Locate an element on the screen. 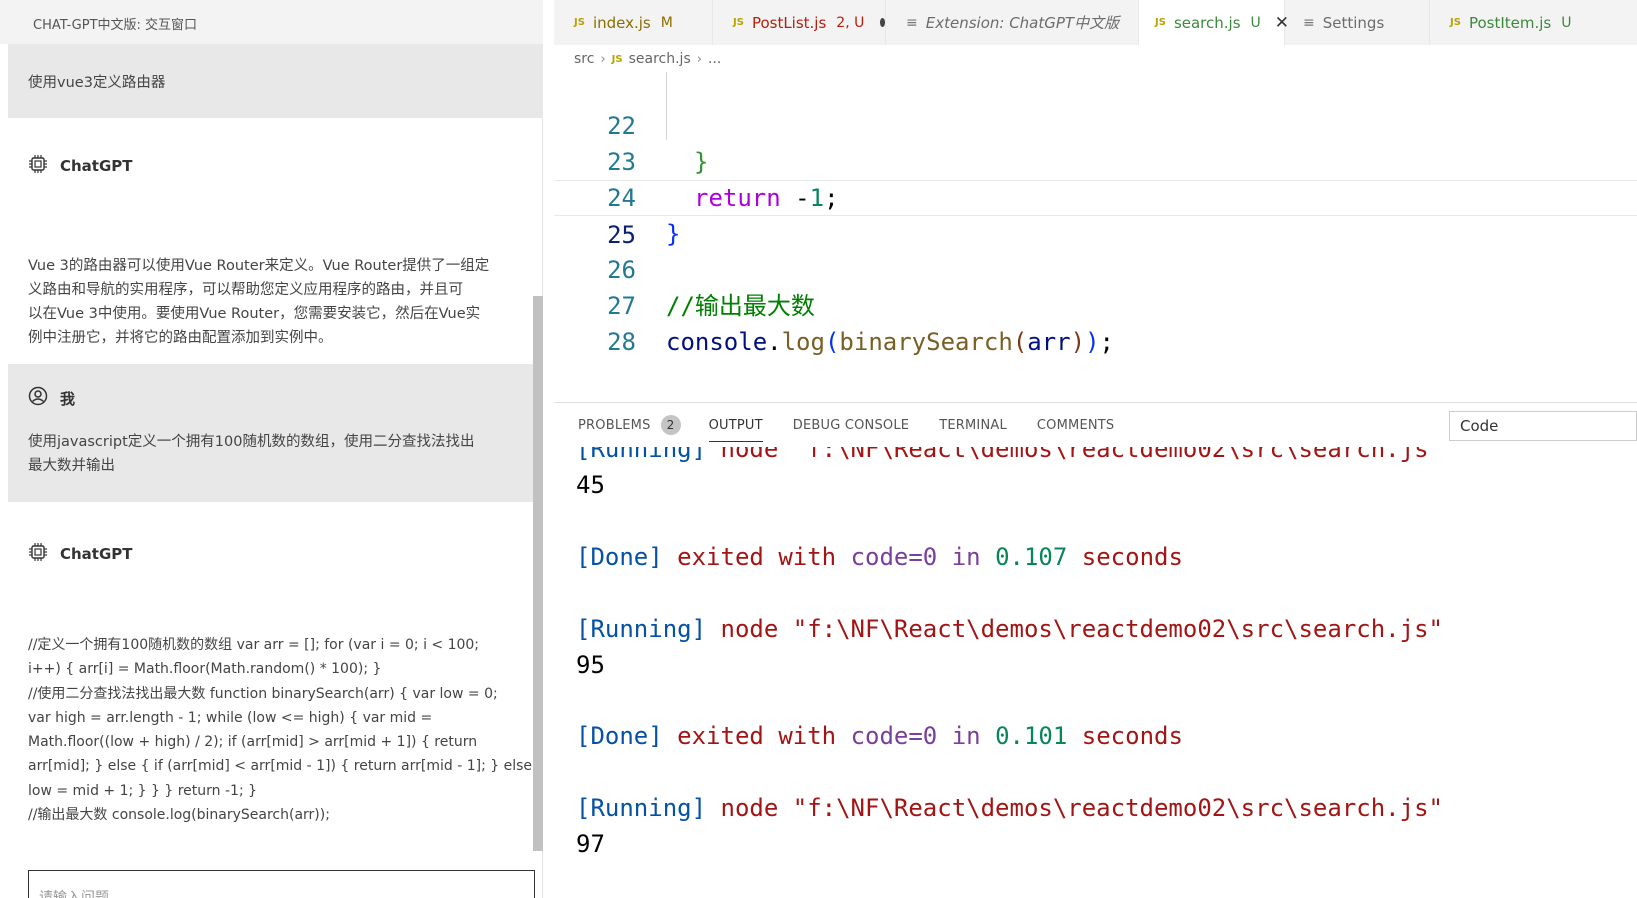 Image resolution: width=1637 pixels, height=898 pixels. output-result: 45 is located at coordinates (590, 485).